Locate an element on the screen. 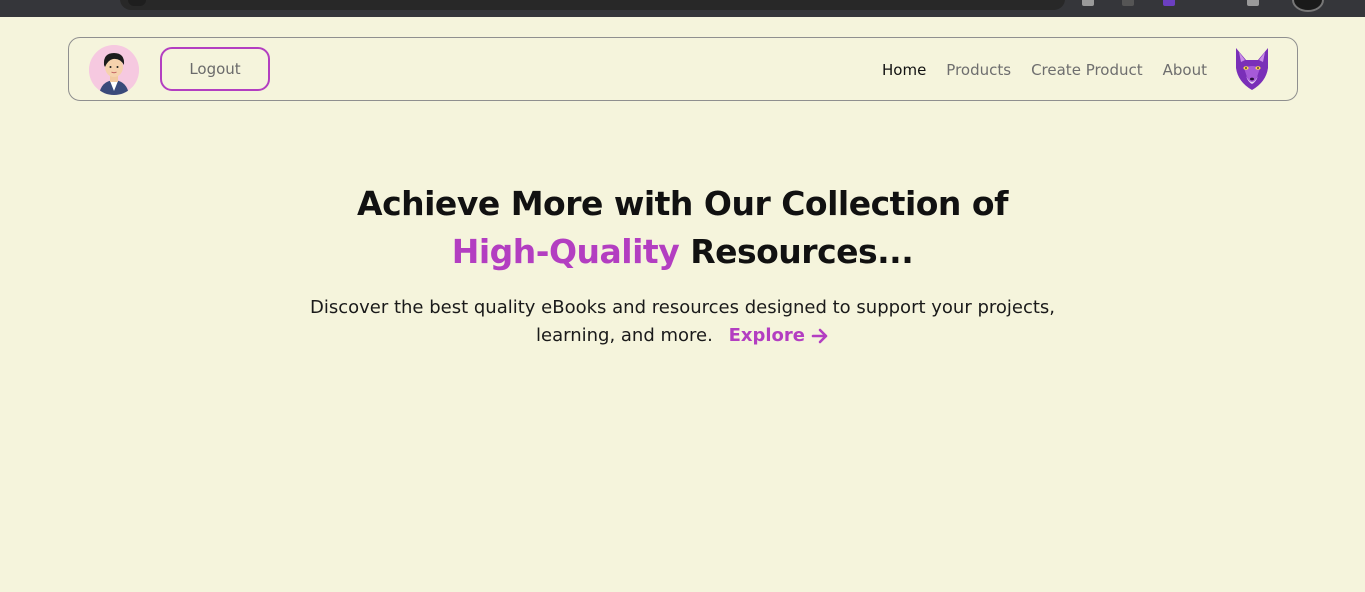 Image resolution: width=1365 pixels, height=592 pixels. arrow-right-icon is located at coordinates (819, 336).